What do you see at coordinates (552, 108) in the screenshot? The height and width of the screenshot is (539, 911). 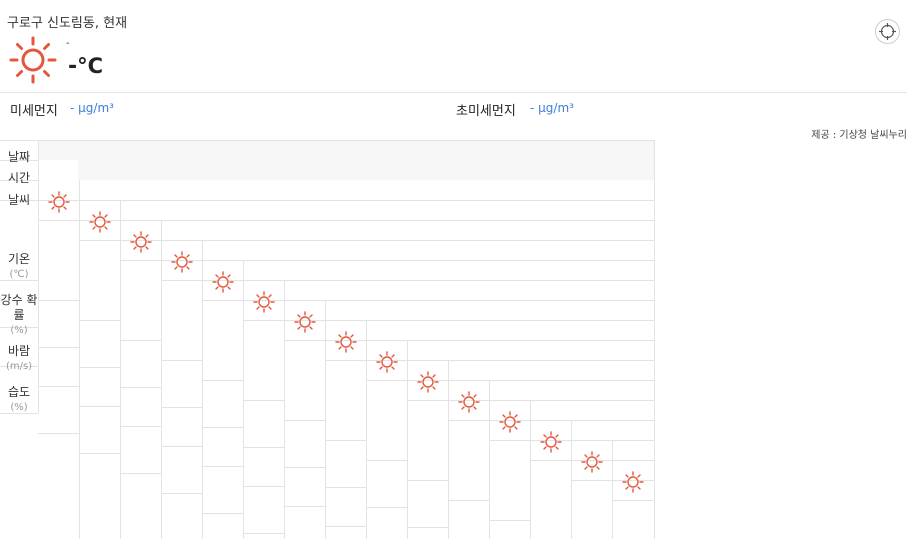 I see `pm25-value: - μg/m³` at bounding box center [552, 108].